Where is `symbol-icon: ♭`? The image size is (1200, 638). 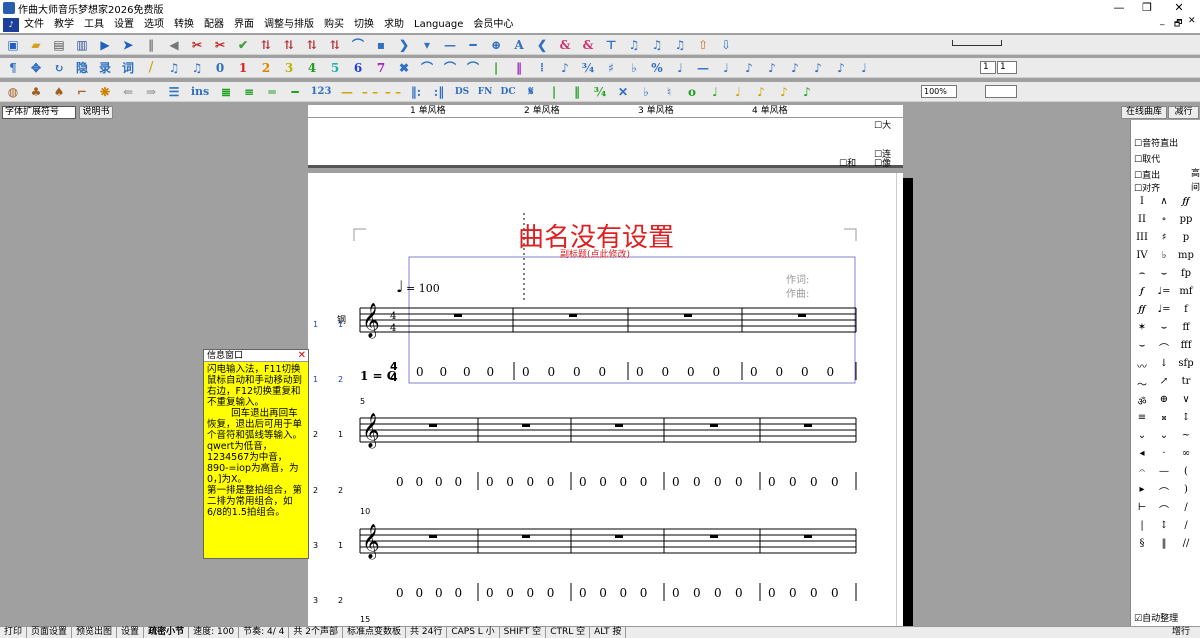 symbol-icon: ♭ is located at coordinates (1164, 255).